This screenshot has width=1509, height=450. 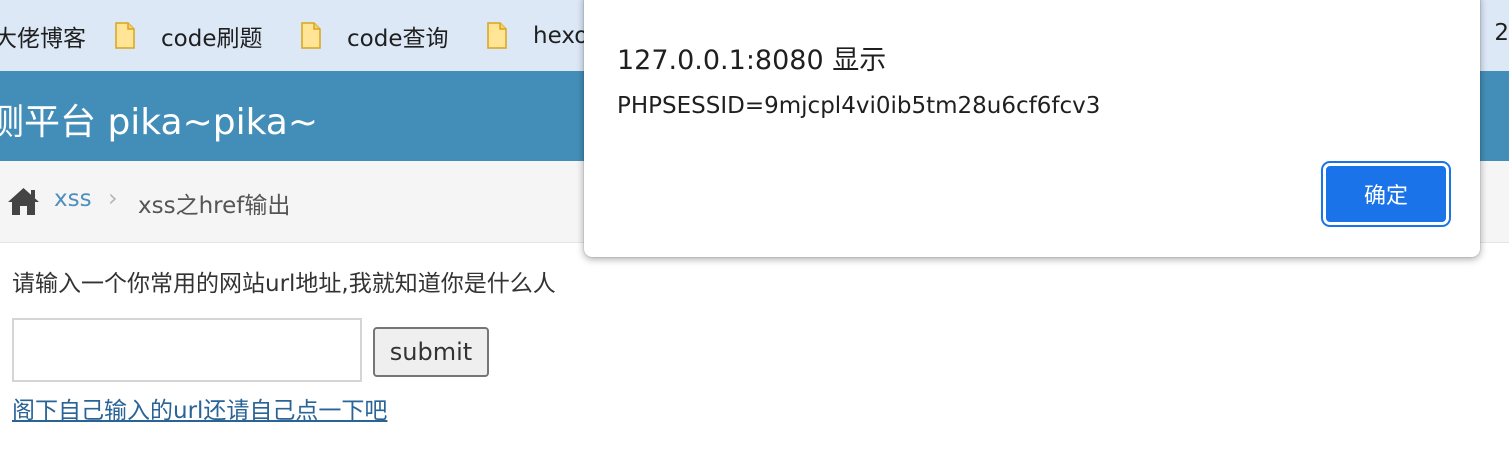 I want to click on result-url-link: 阁下自己输入的url还请自己点一下吧, so click(x=199, y=408).